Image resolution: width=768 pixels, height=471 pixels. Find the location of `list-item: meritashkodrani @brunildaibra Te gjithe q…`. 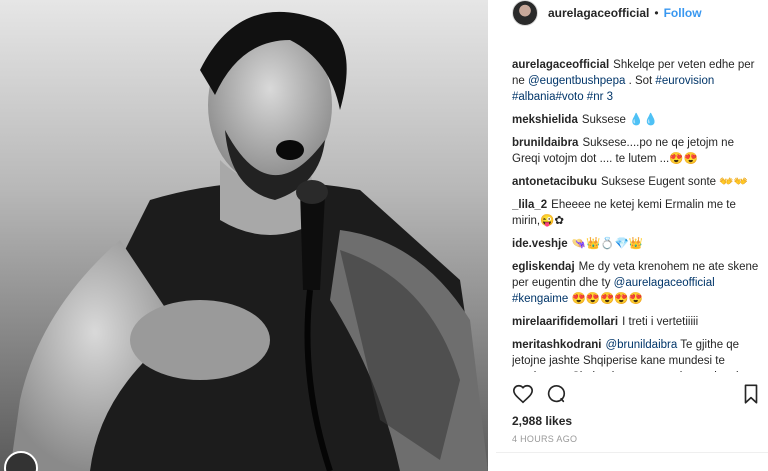

list-item: meritashkodrani @brunildaibra Te gjithe q… is located at coordinates (637, 354).